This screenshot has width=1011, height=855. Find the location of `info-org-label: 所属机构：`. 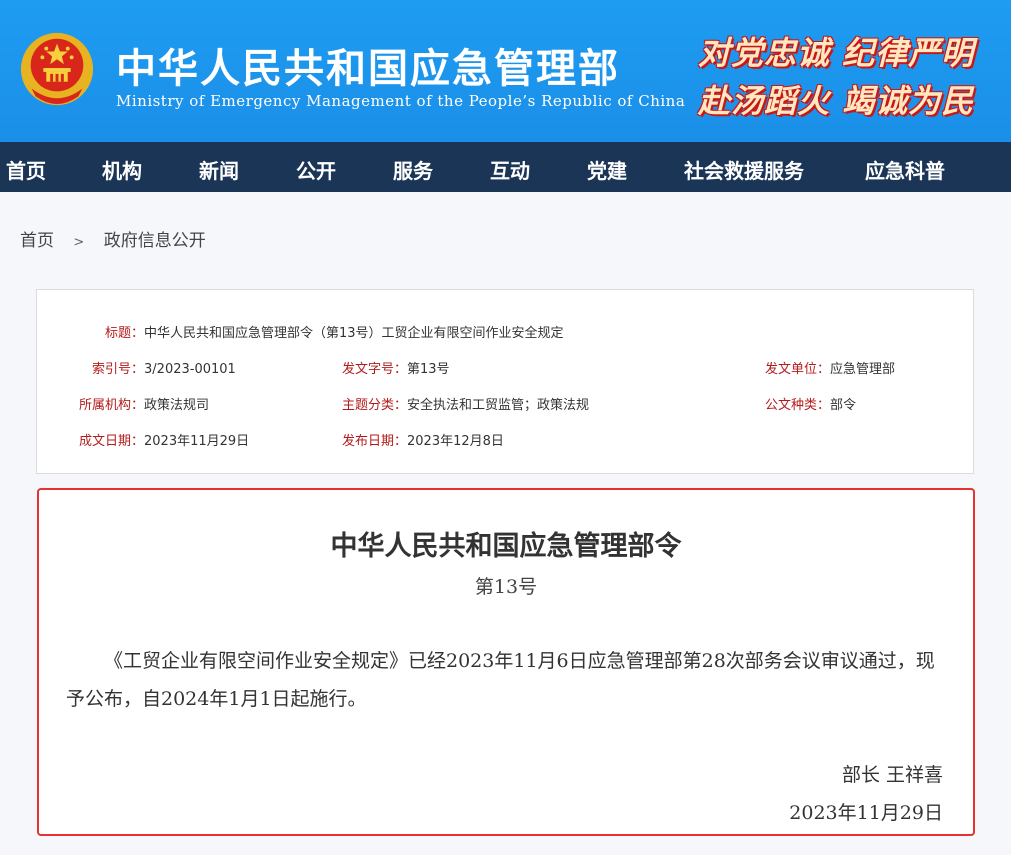

info-org-label: 所属机构： is located at coordinates (112, 405).